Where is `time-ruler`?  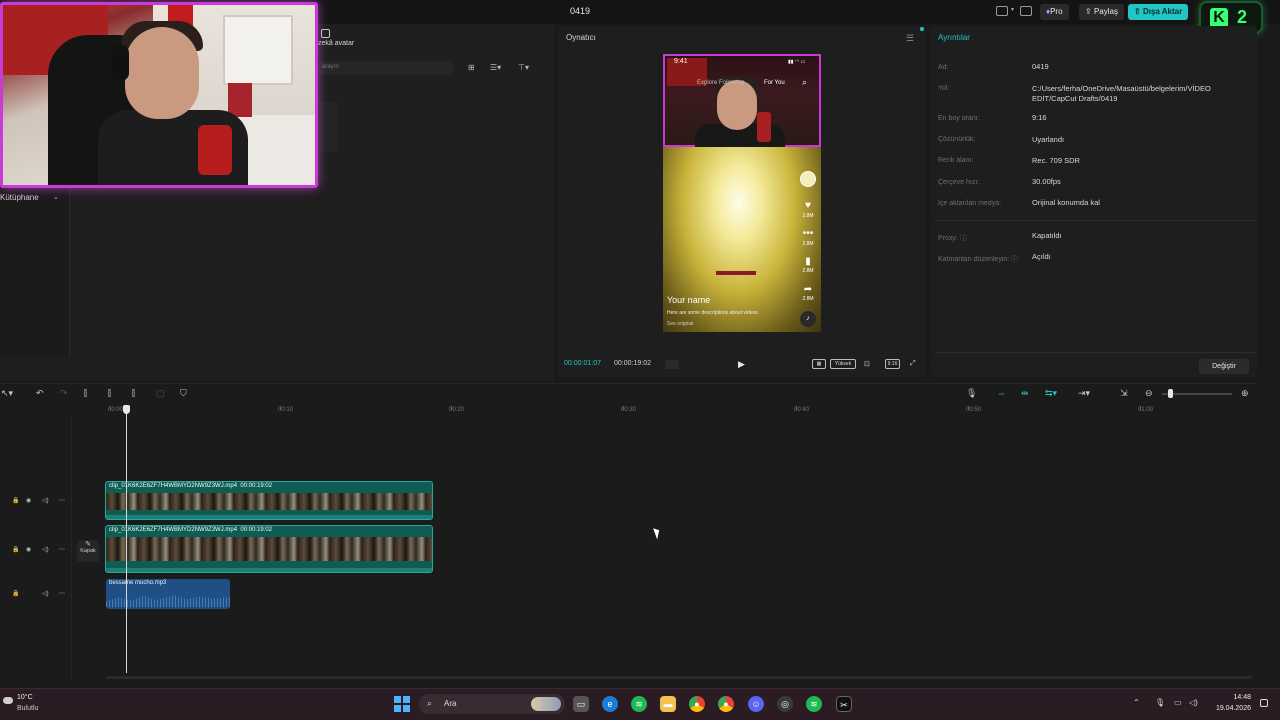
time-ruler is located at coordinates (664, 410).